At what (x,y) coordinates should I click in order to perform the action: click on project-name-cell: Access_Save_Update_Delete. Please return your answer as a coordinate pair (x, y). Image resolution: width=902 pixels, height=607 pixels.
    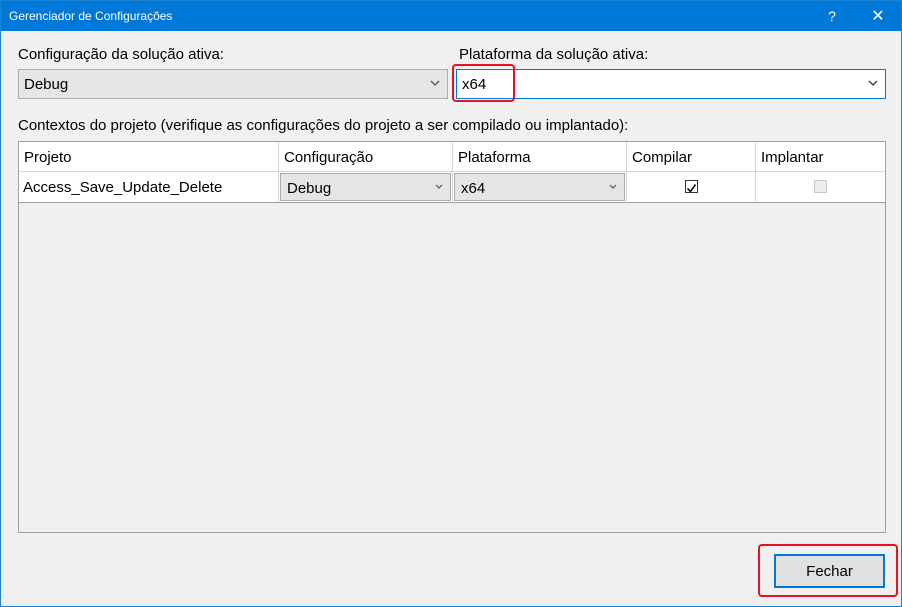
    Looking at the image, I should click on (149, 187).